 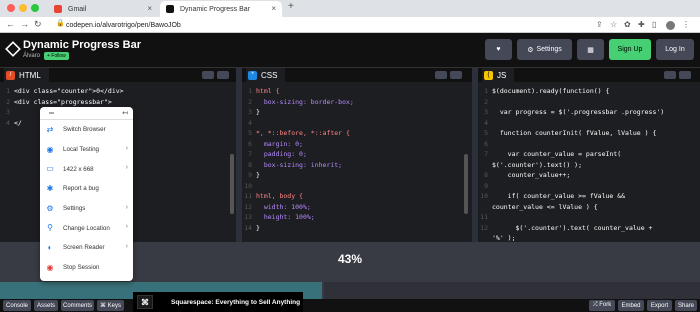 What do you see at coordinates (305, 101) in the screenshot?
I see `code-text: box-sizing: border-box;` at bounding box center [305, 101].